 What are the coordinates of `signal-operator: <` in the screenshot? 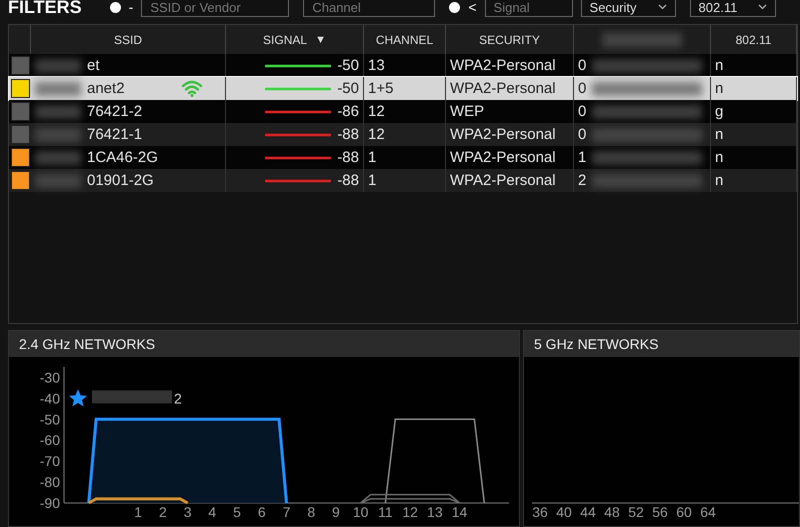 It's located at (472, 7).